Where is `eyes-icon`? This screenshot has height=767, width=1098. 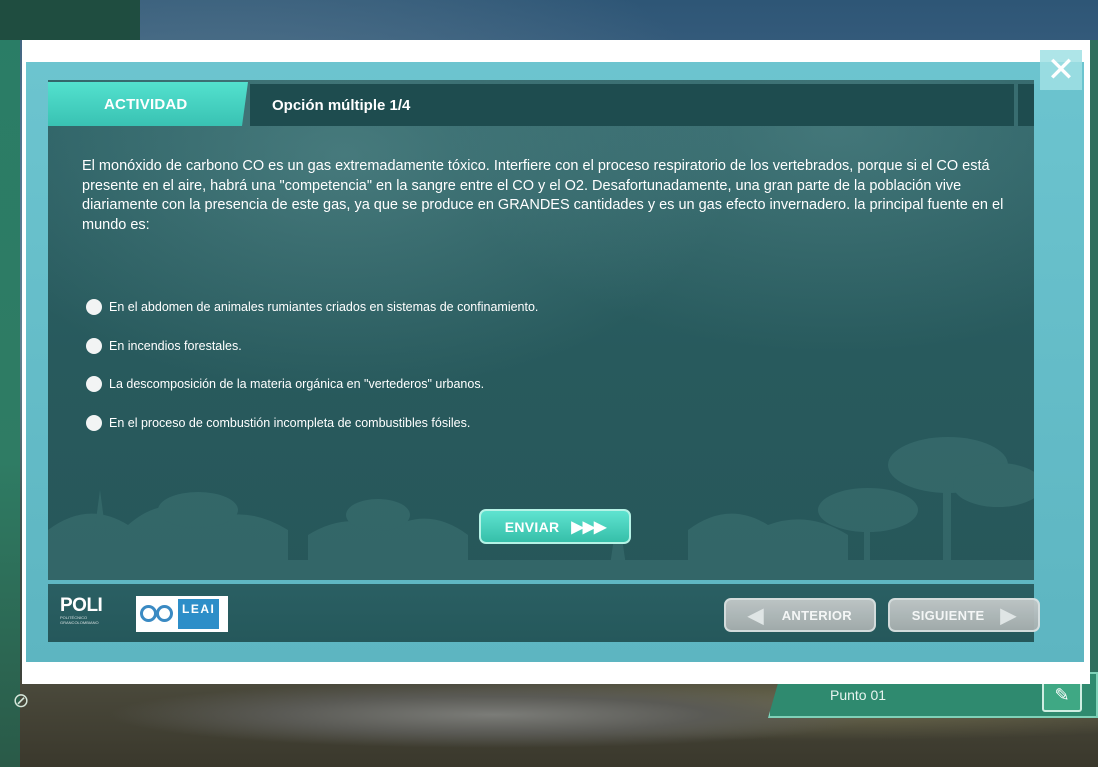
eyes-icon is located at coordinates (158, 614).